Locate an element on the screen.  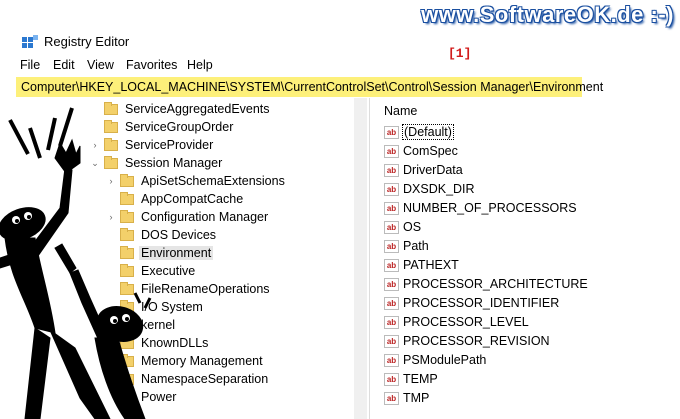
tree-item-label: KnownDLLs is located at coordinates (175, 343).